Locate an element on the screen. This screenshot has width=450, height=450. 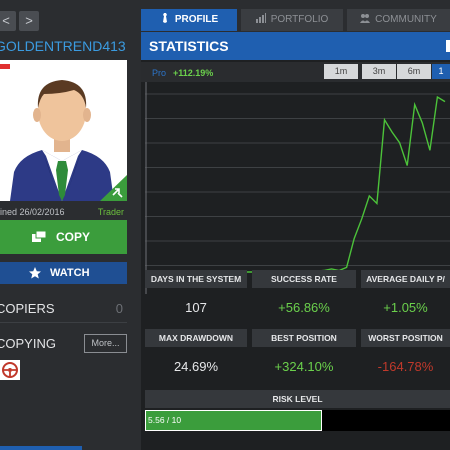
copy-trader-corner-icon is located at coordinates (113, 188).